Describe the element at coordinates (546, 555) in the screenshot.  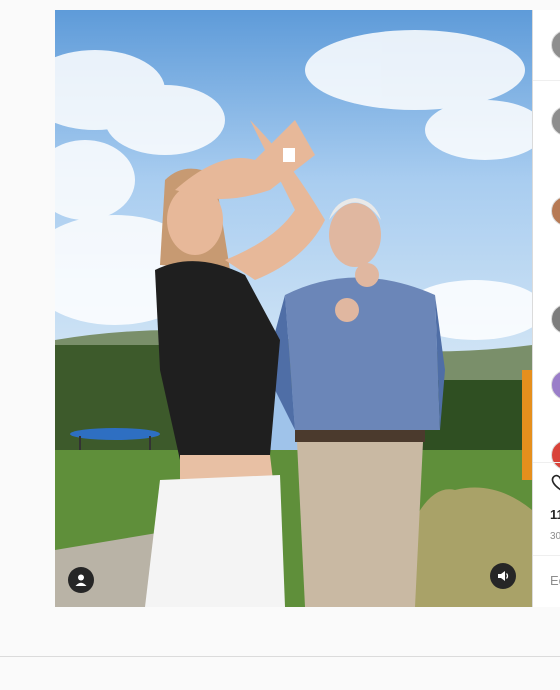
I see `comment-divider` at that location.